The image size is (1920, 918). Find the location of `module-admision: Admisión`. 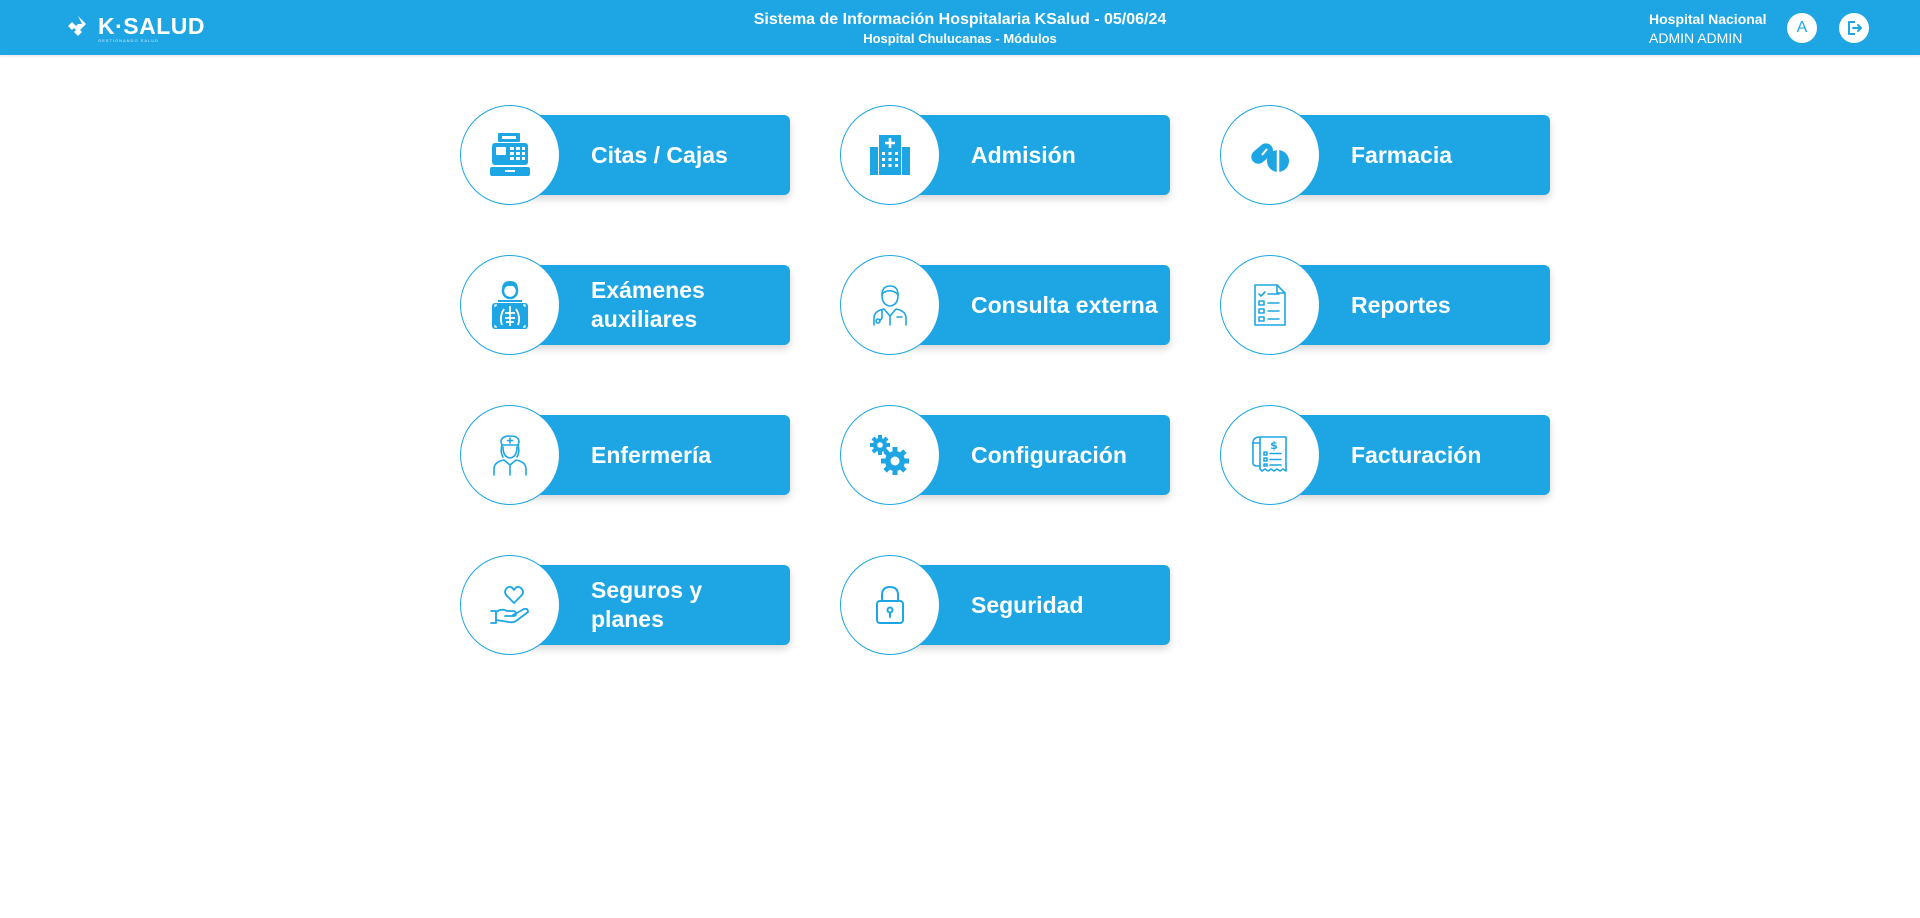

module-admision: Admisión is located at coordinates (1005, 155).